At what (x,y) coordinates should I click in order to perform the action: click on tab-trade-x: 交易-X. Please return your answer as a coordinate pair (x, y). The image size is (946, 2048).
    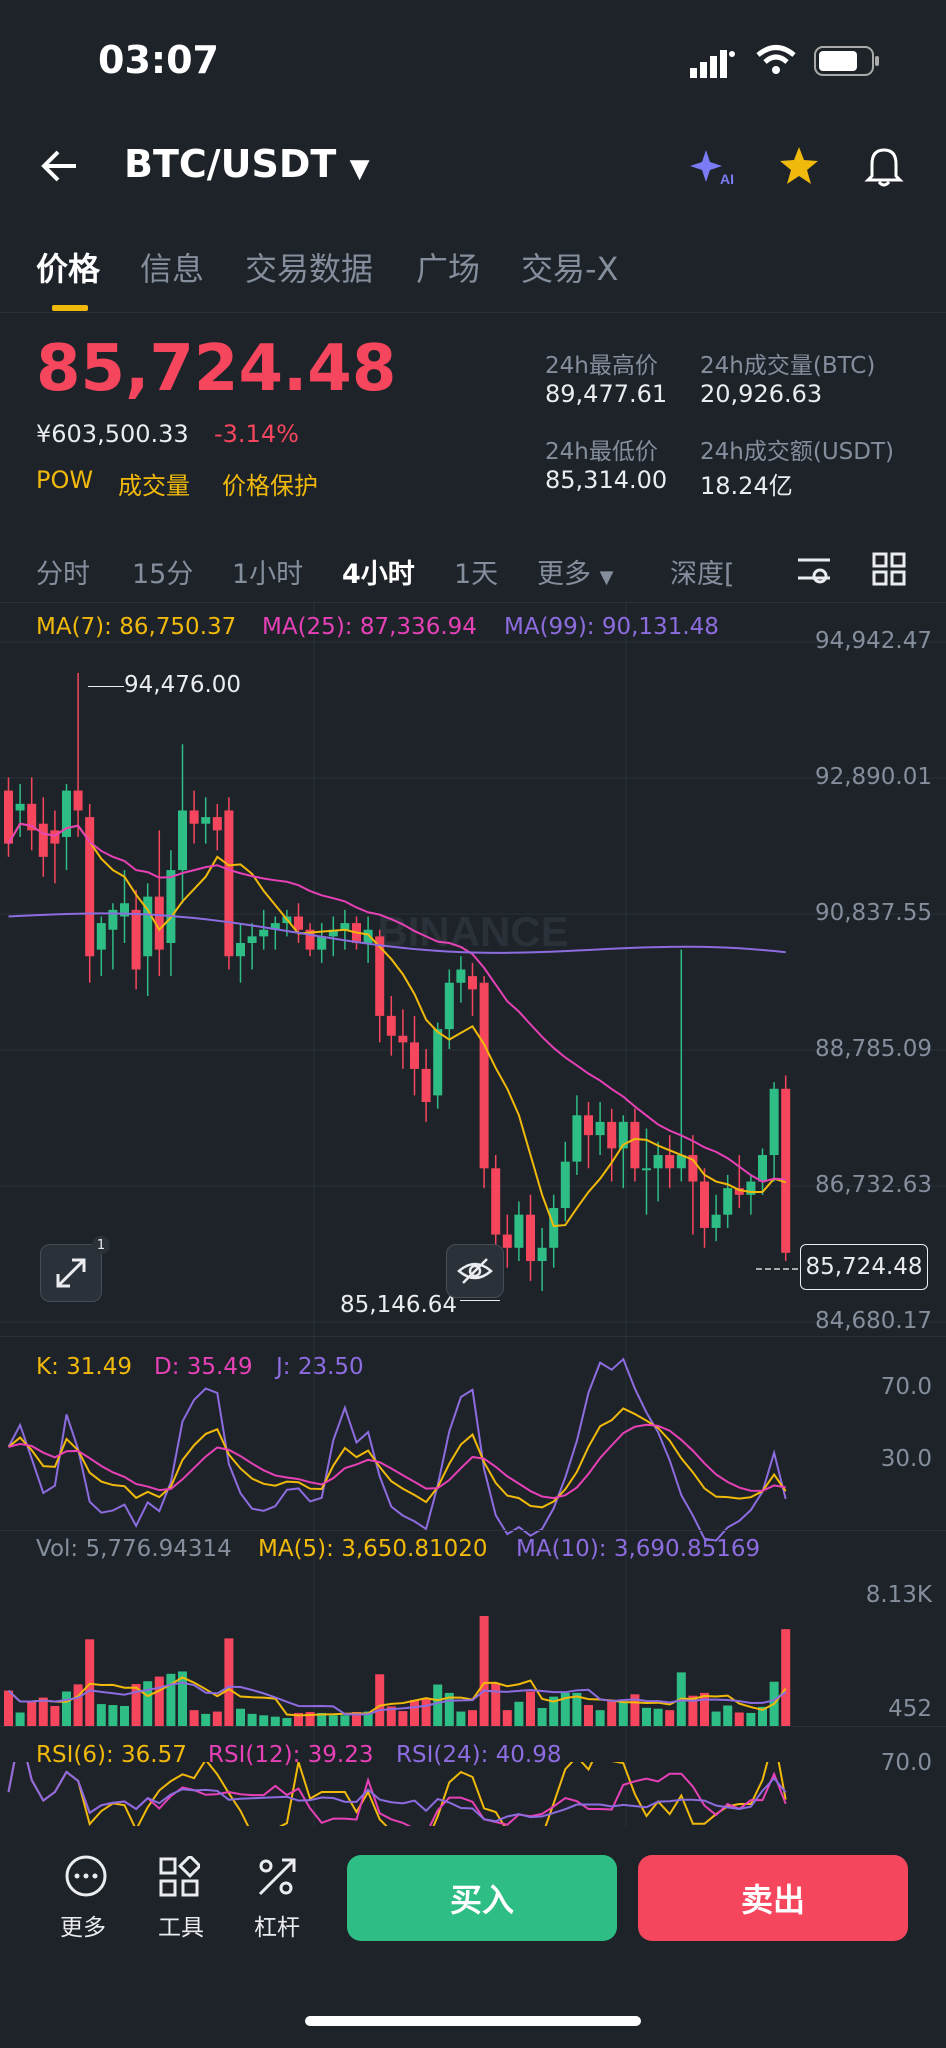
    Looking at the image, I should click on (569, 267).